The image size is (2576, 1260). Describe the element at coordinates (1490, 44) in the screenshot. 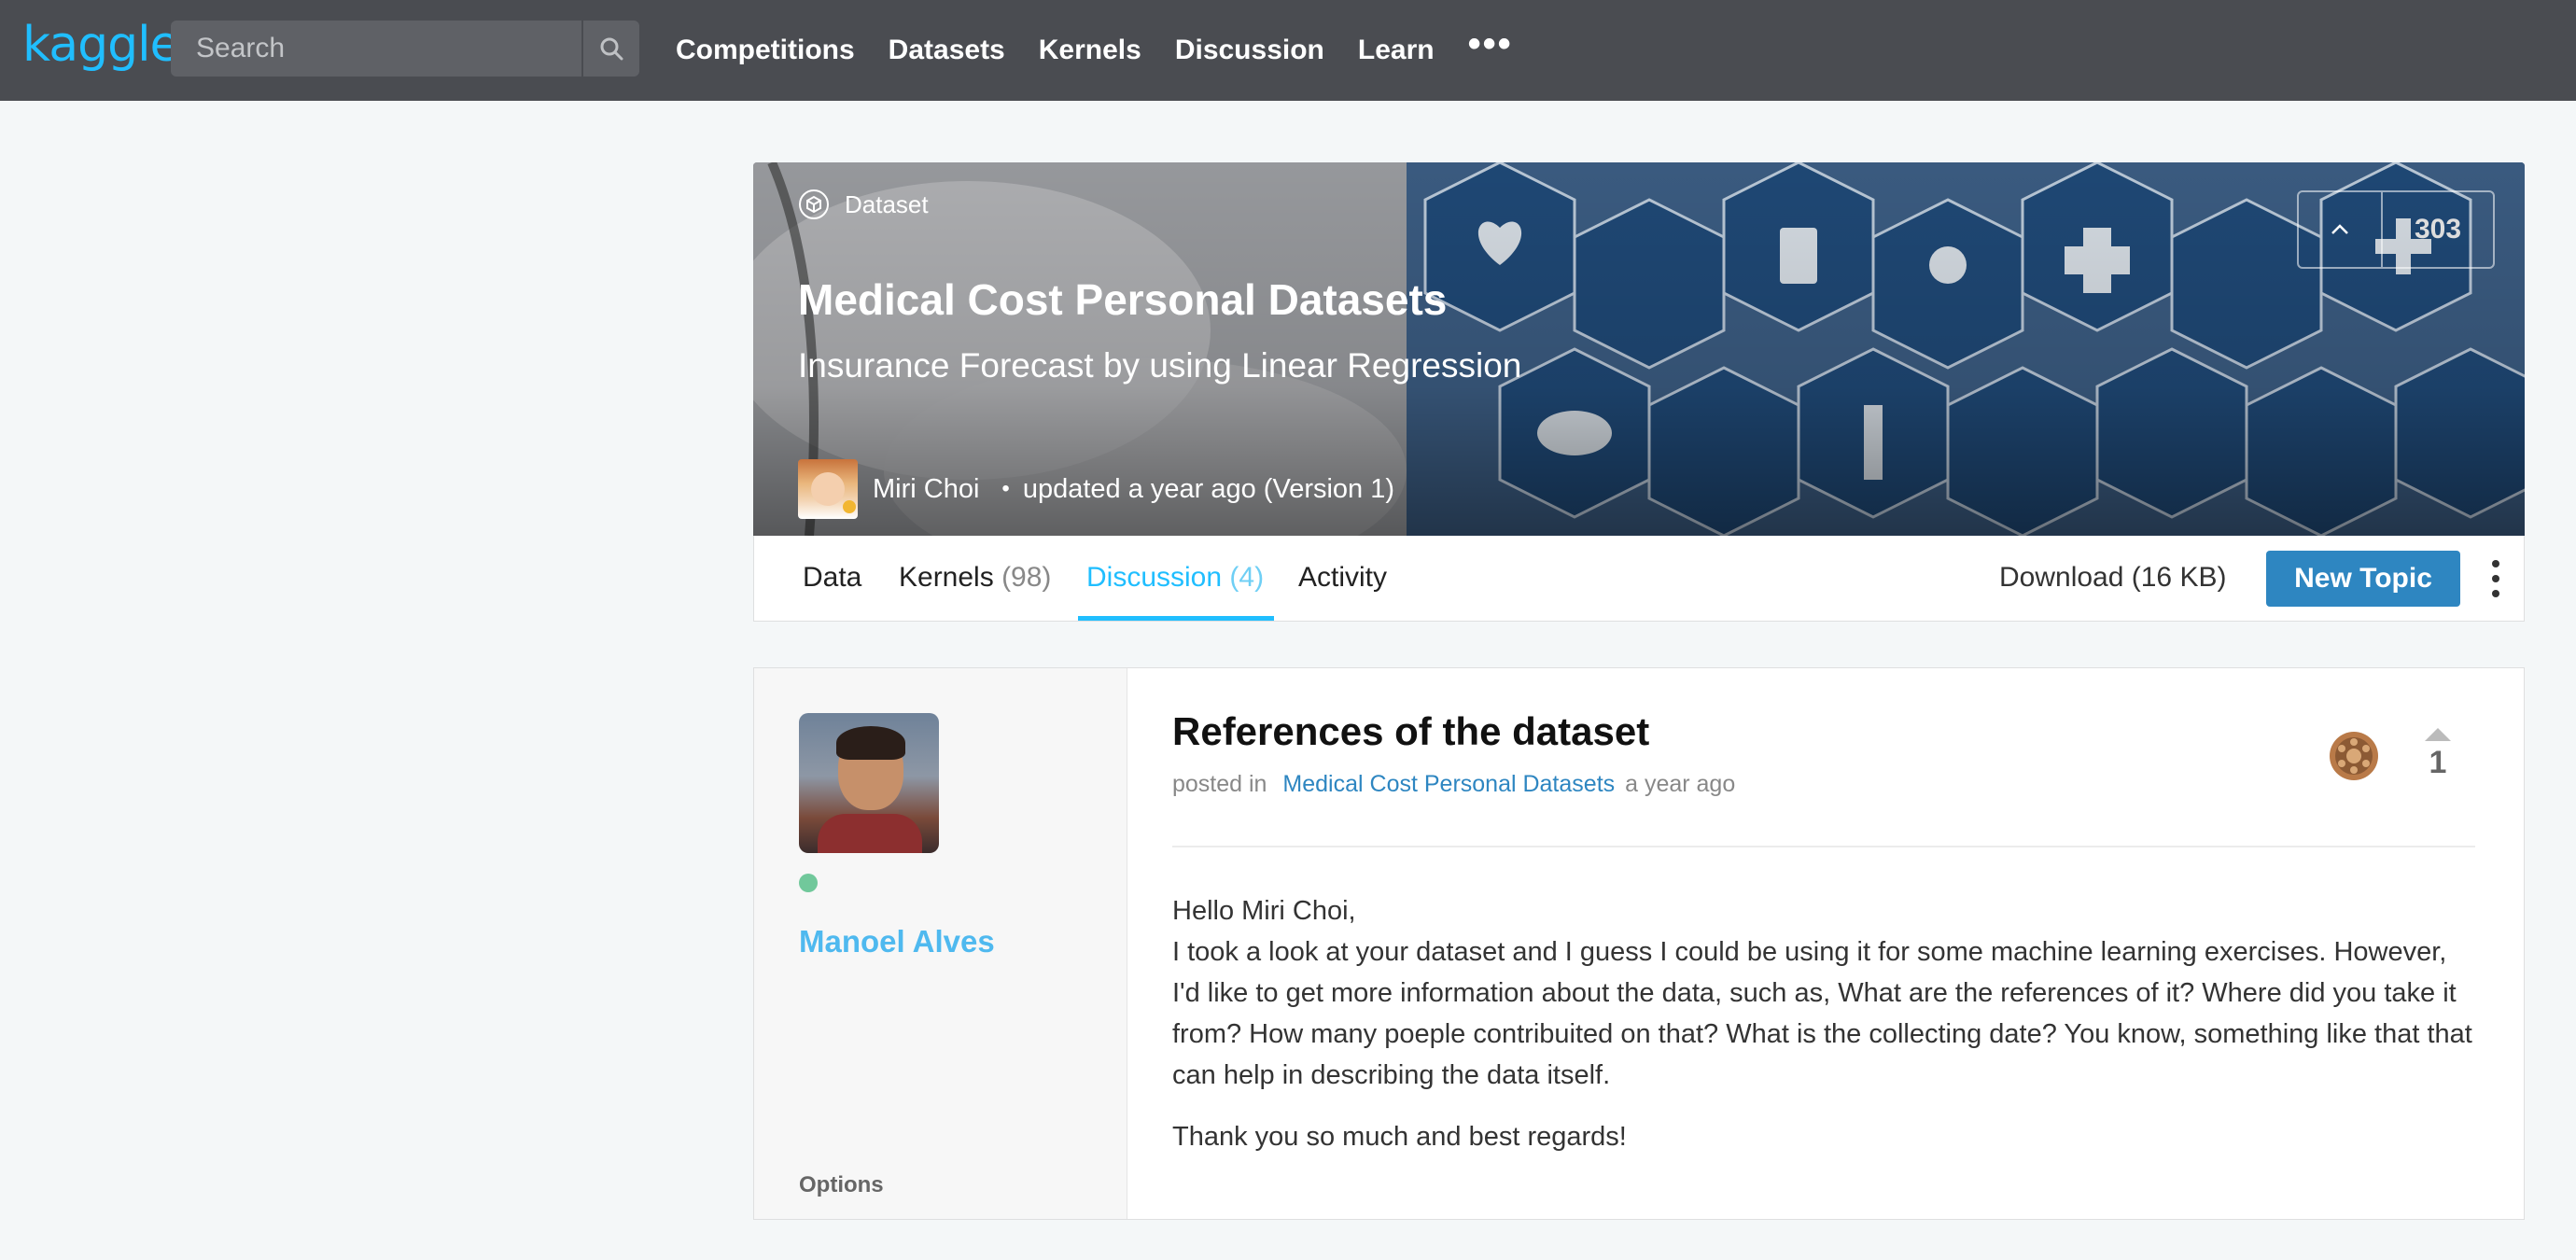

I see `more-menu-icon: •••` at that location.